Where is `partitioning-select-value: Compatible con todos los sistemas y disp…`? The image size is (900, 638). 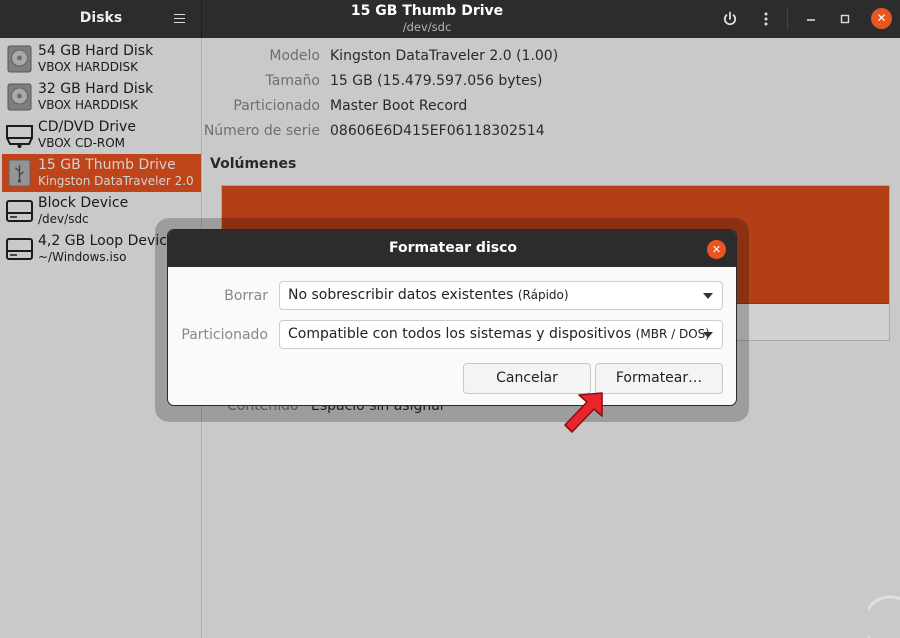 partitioning-select-value: Compatible con todos los sistemas y disp… is located at coordinates (499, 334).